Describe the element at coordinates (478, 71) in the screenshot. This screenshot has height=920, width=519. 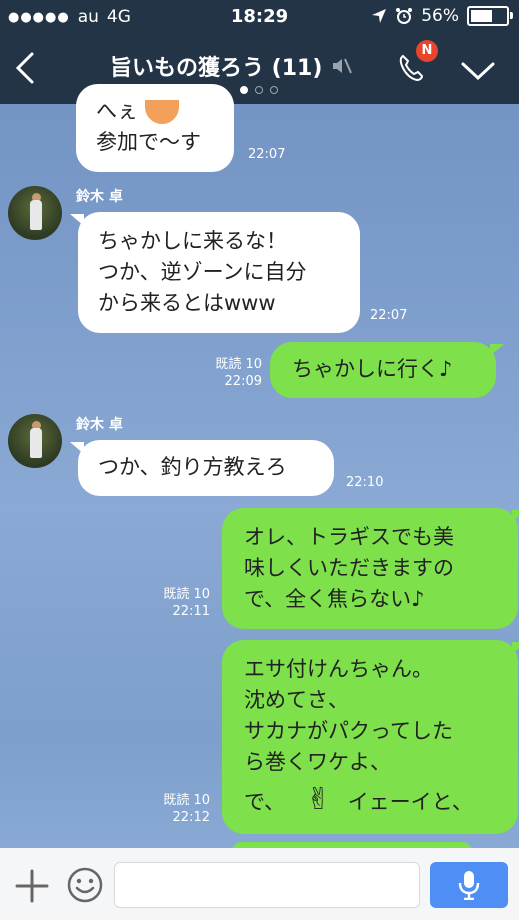
I see `chevron-down-icon` at that location.